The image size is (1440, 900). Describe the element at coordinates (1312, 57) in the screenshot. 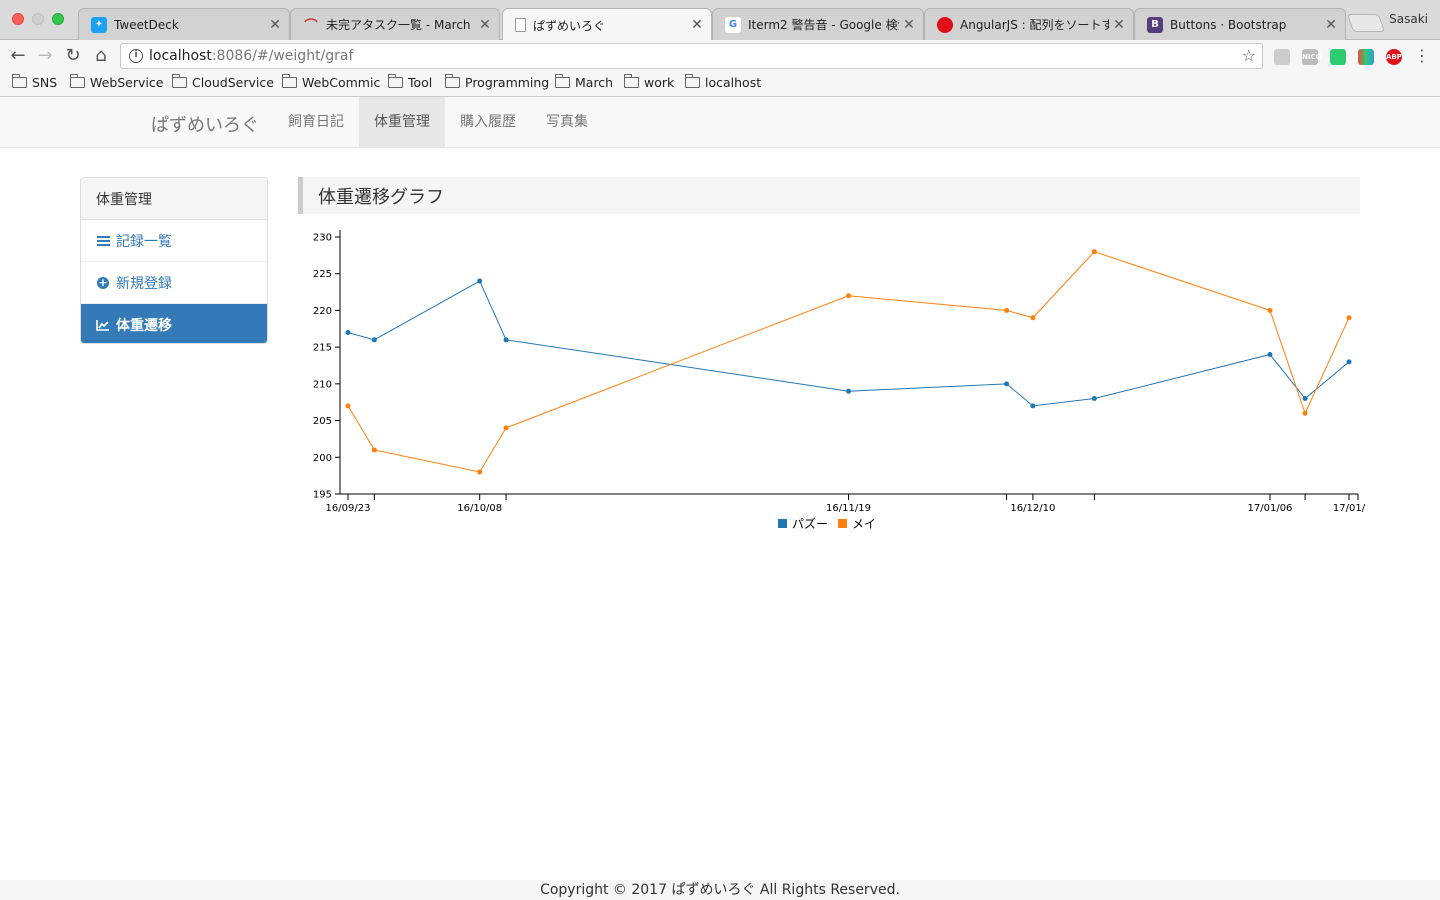

I see `extension-icon: NICO` at that location.